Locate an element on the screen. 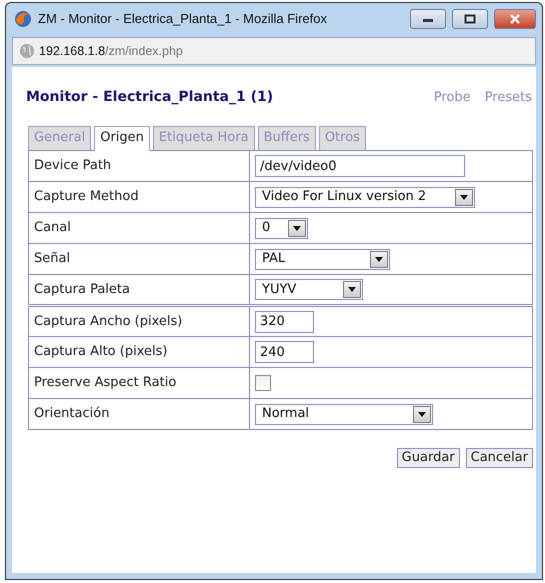 Image resolution: width=545 pixels, height=583 pixels. address-url: 192.168.1.8/zm/index.php is located at coordinates (111, 51).